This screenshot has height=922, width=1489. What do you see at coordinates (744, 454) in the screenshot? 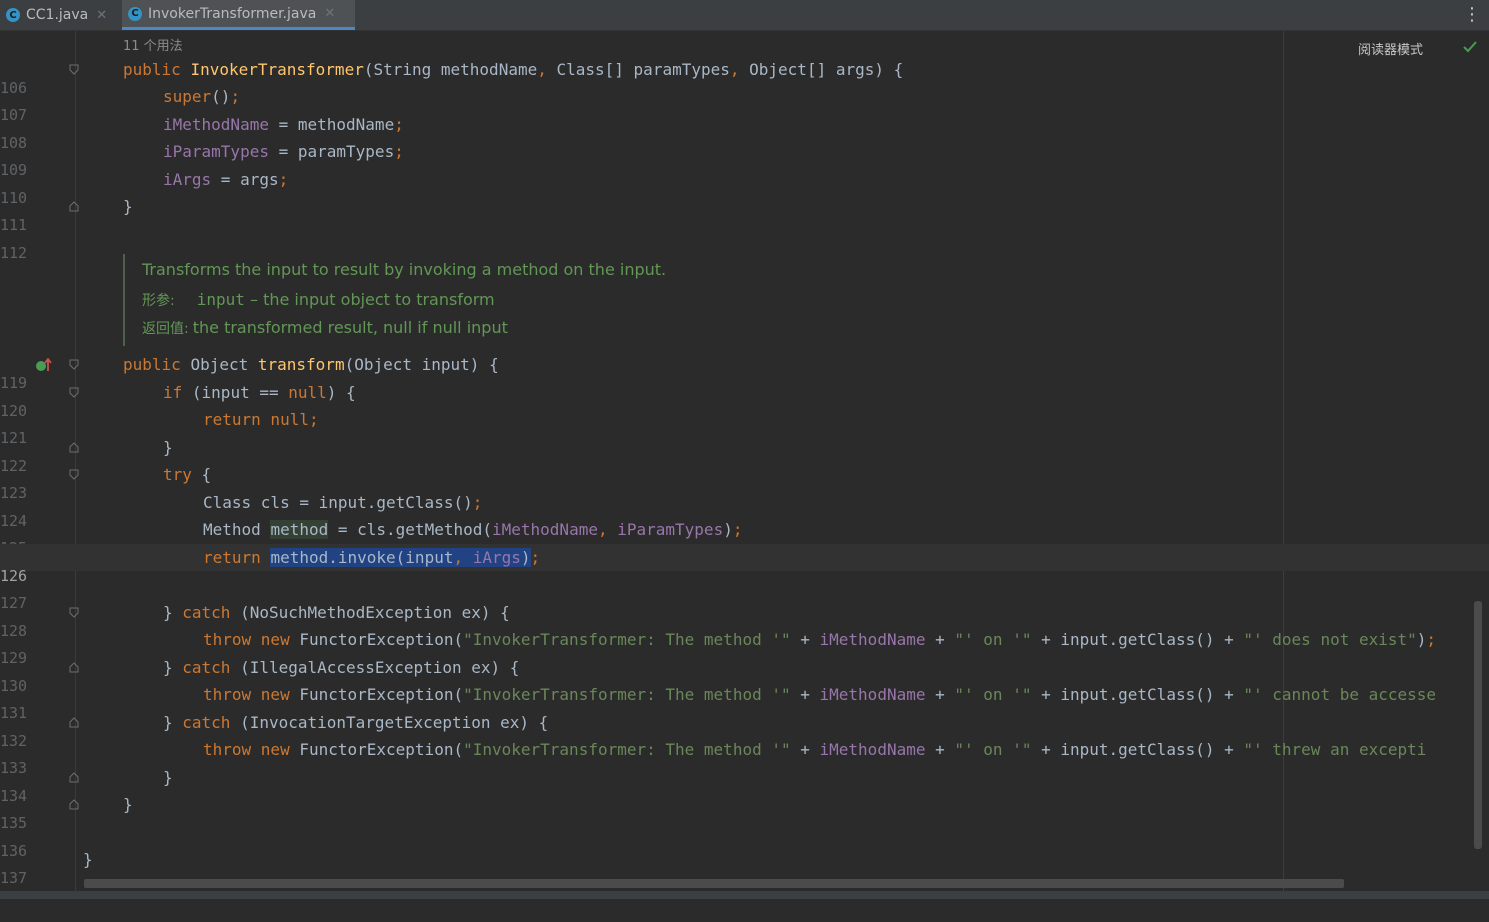
I see `code-line: 122 }` at bounding box center [744, 454].